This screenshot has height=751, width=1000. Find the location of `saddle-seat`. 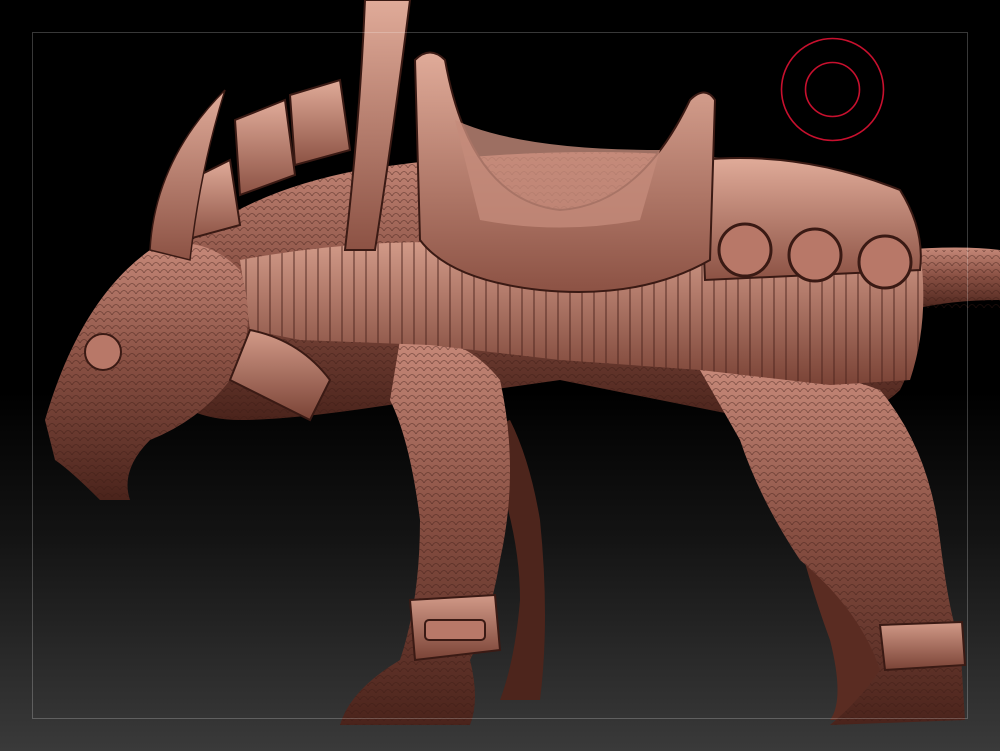

saddle-seat is located at coordinates (557, 174).